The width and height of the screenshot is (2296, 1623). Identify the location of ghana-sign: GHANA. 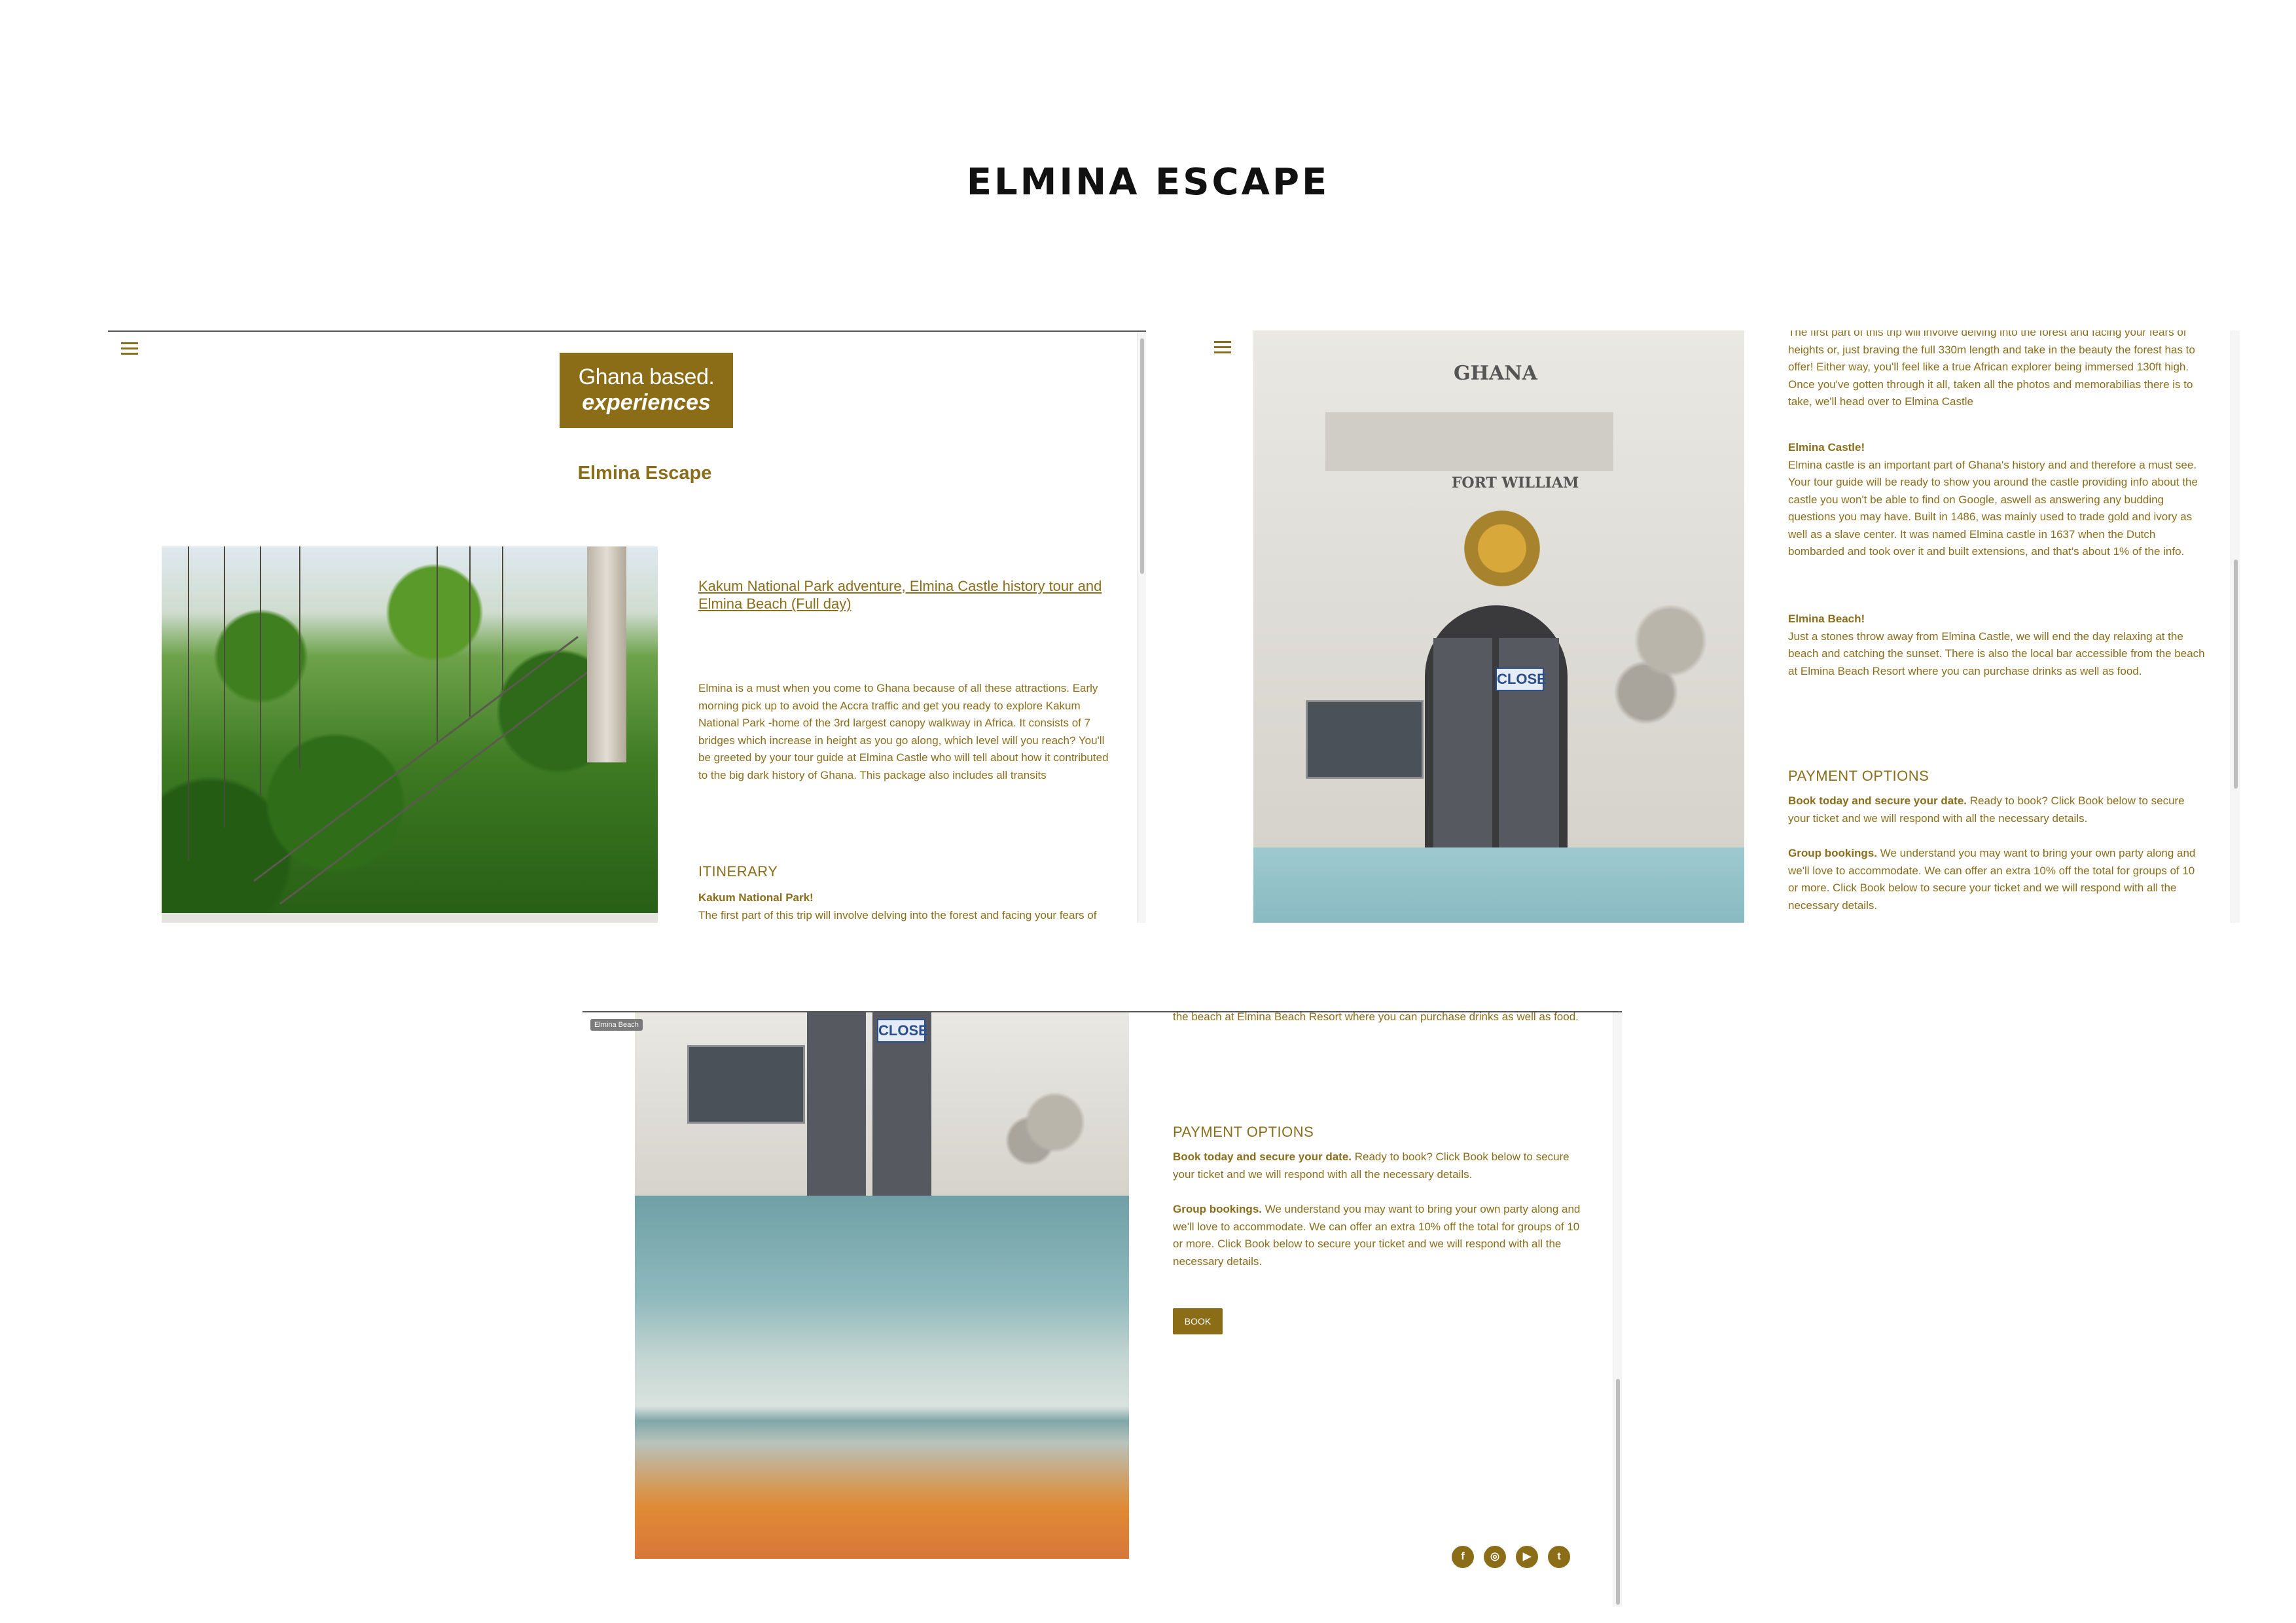
(1495, 373).